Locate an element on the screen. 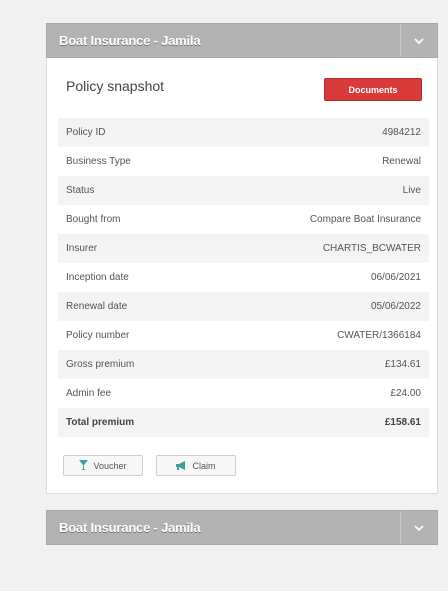  row-label: Business Type is located at coordinates (98, 161).